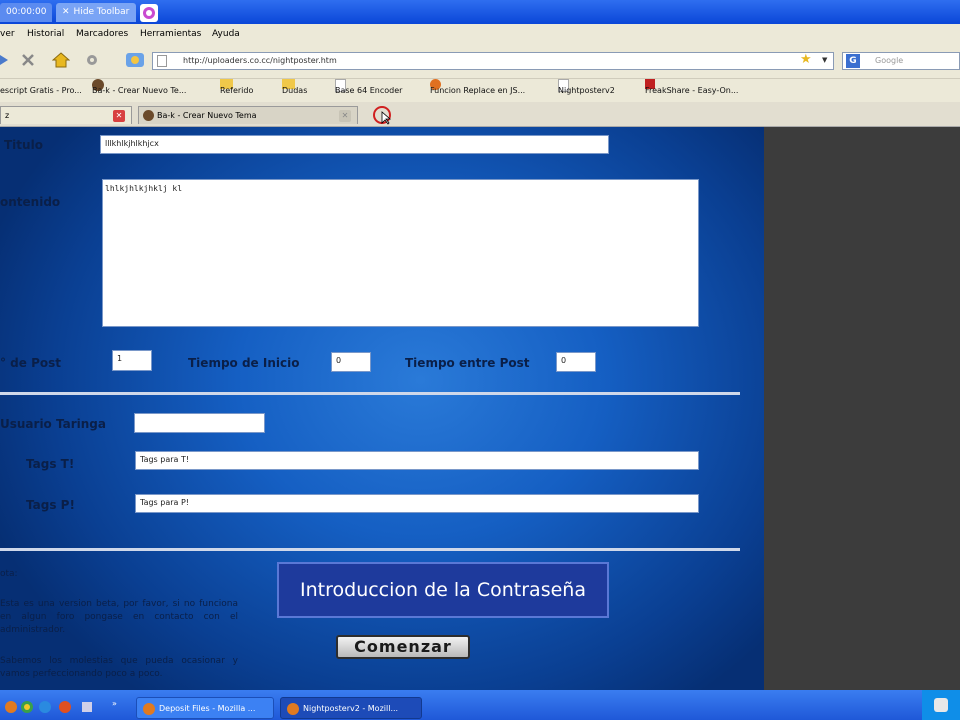 This screenshot has height=720, width=960. What do you see at coordinates (493, 61) in the screenshot?
I see `url-bar: http://uploaders.co.cc/nightposter.htm` at bounding box center [493, 61].